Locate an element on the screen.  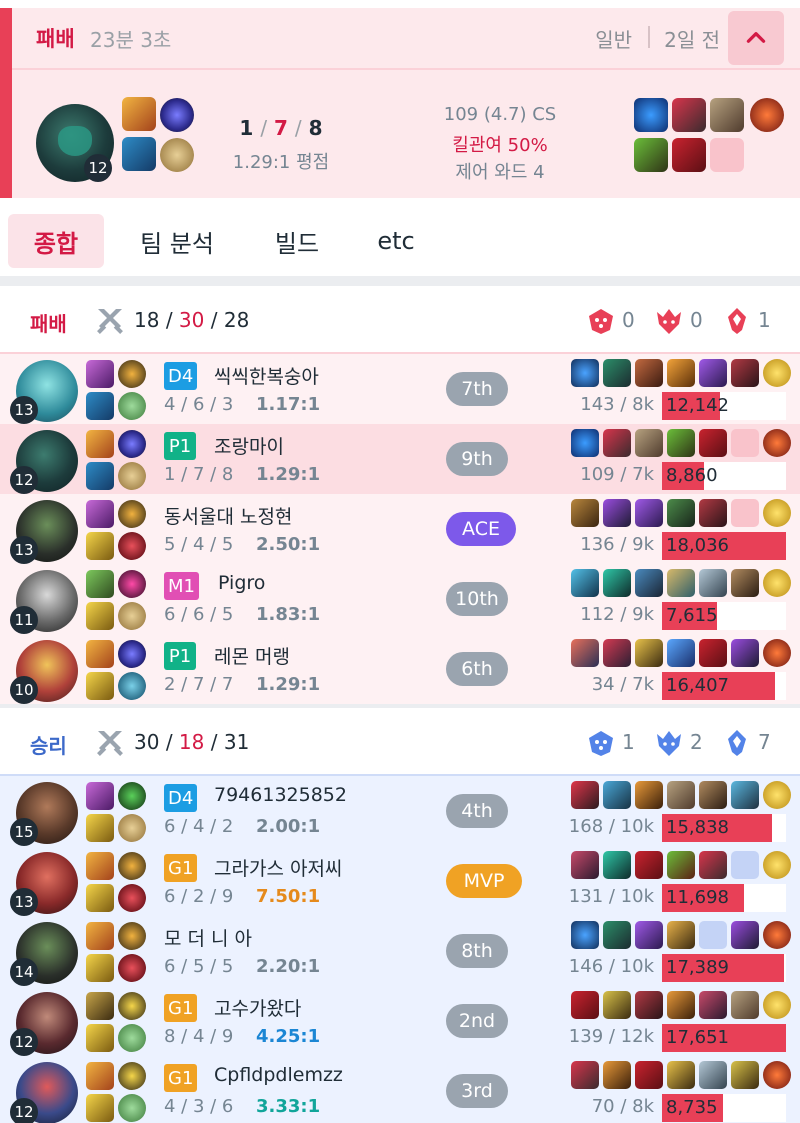
primary-rune-icon is located at coordinates (177, 115).